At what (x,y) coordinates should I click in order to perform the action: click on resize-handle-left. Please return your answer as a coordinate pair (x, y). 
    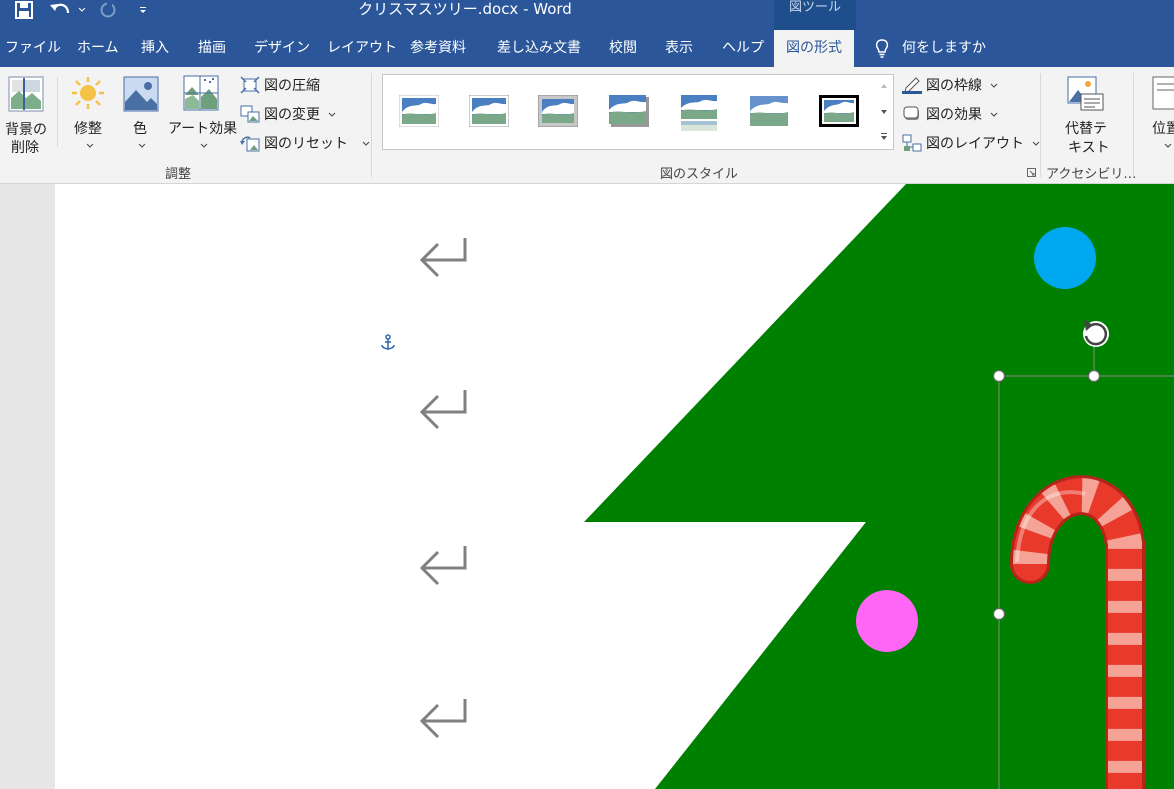
    Looking at the image, I should click on (999, 614).